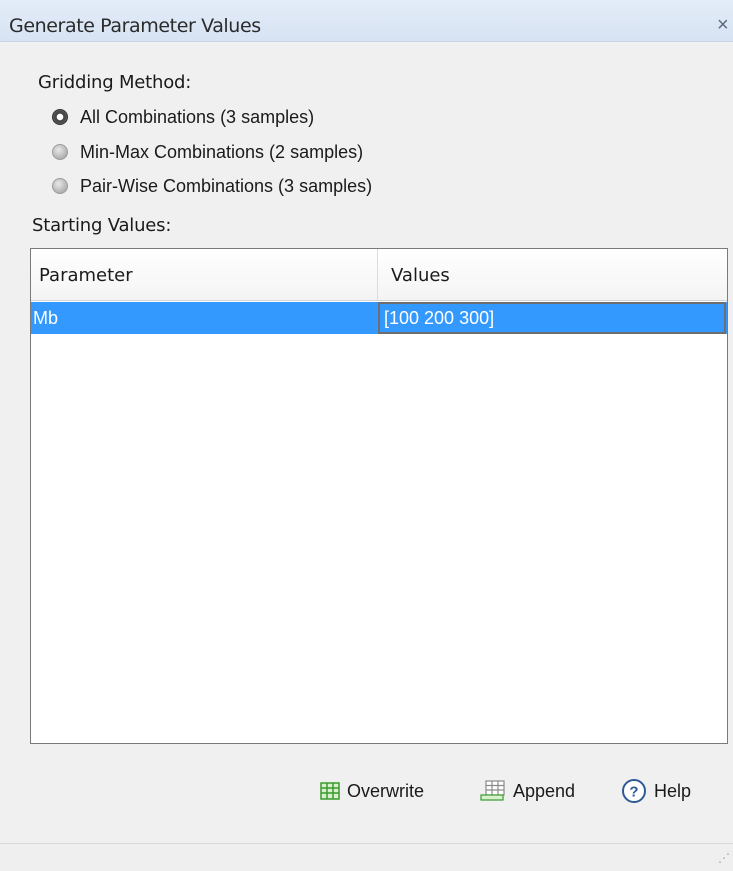 The image size is (733, 871). What do you see at coordinates (330, 791) in the screenshot?
I see `table-overwrite-icon` at bounding box center [330, 791].